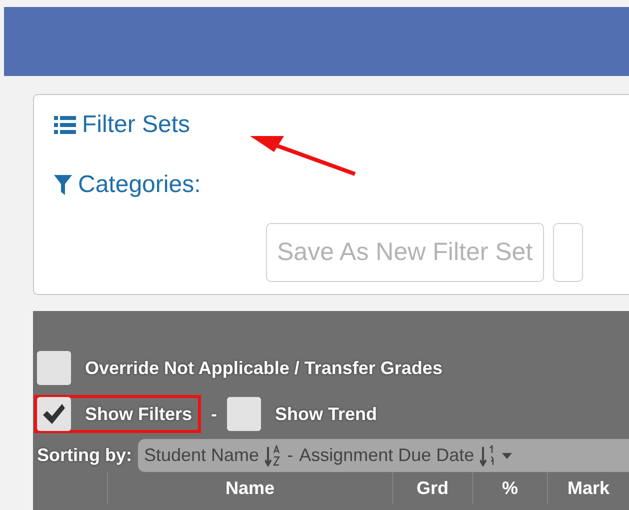  I want to click on button-edge, so click(567, 252).